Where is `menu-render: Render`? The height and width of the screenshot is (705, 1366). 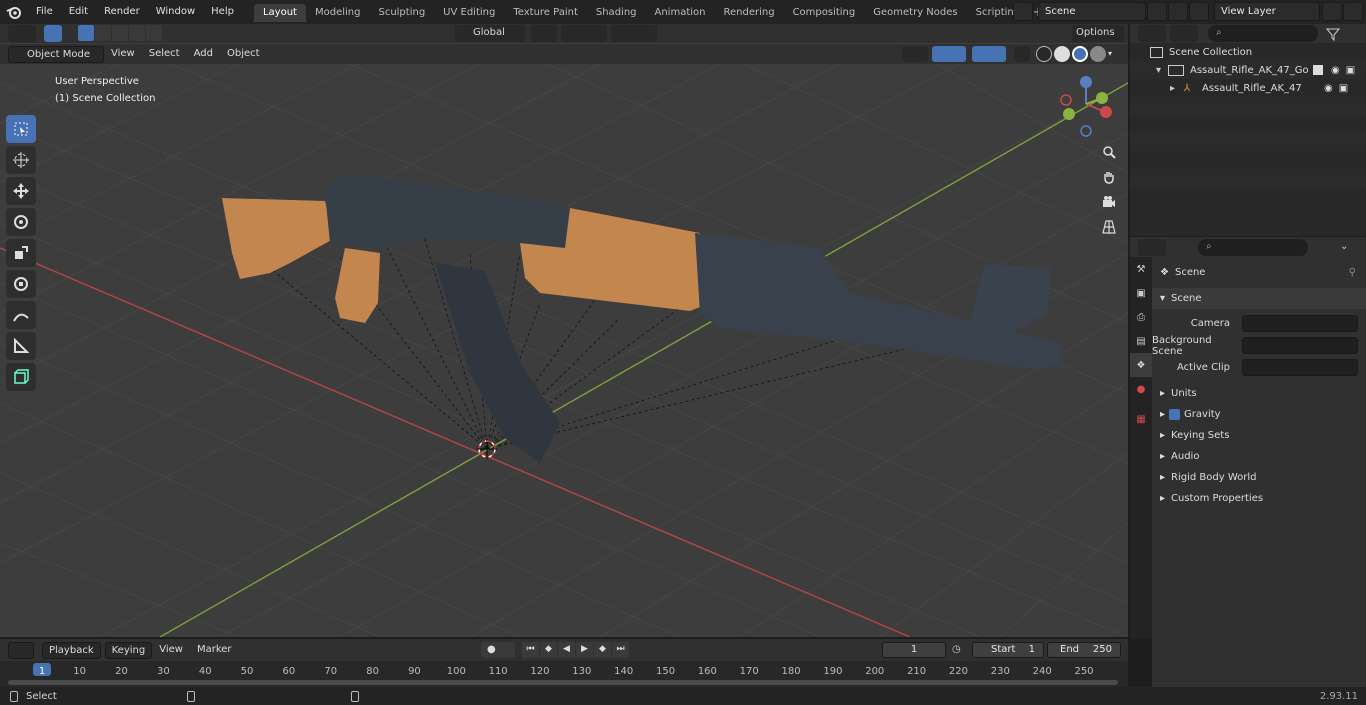 menu-render: Render is located at coordinates (122, 12).